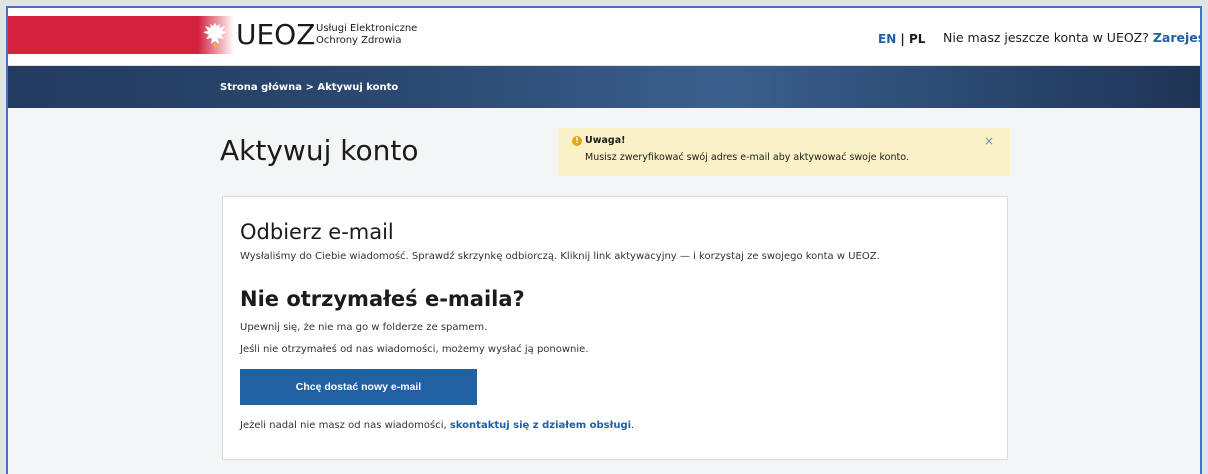 The width and height of the screenshot is (1208, 474). I want to click on no-email-heading: Nie otrzymałeś e-maila?, so click(382, 299).